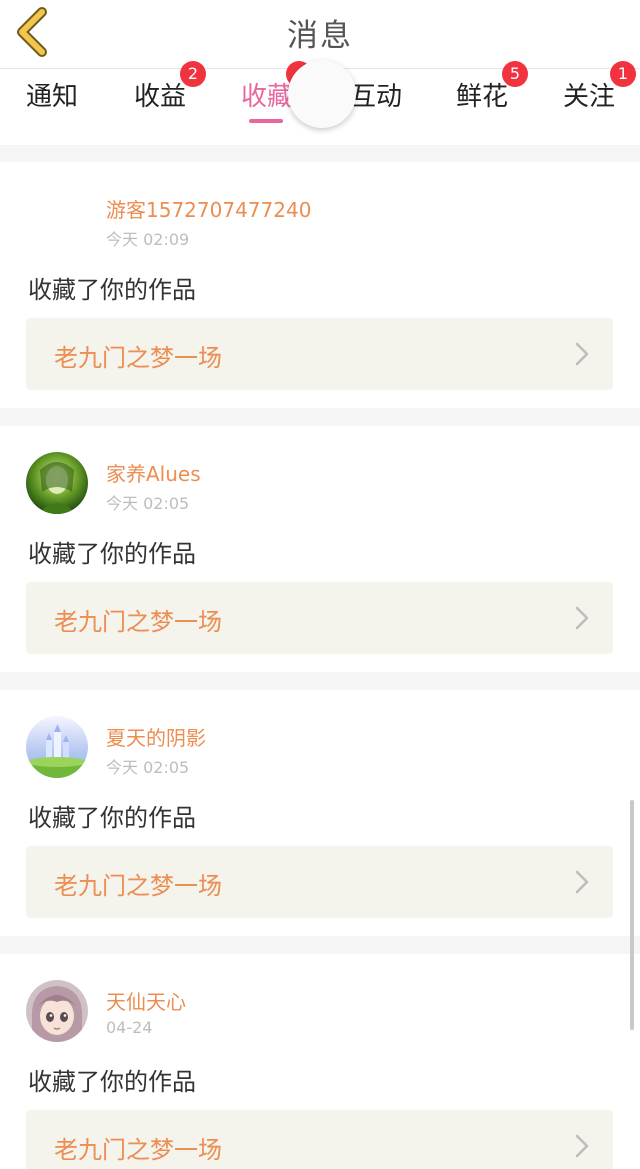  What do you see at coordinates (148, 239) in the screenshot?
I see `timestamp: 今天 02:09` at bounding box center [148, 239].